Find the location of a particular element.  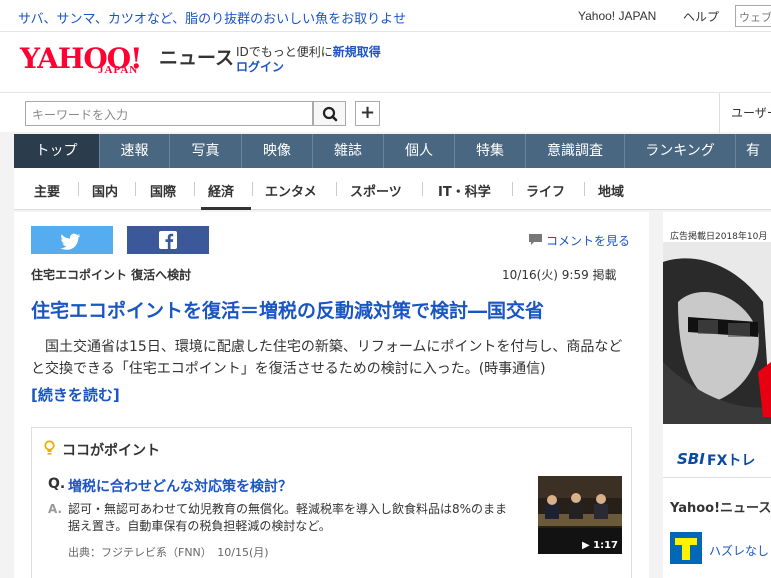

search-button is located at coordinates (329, 113).